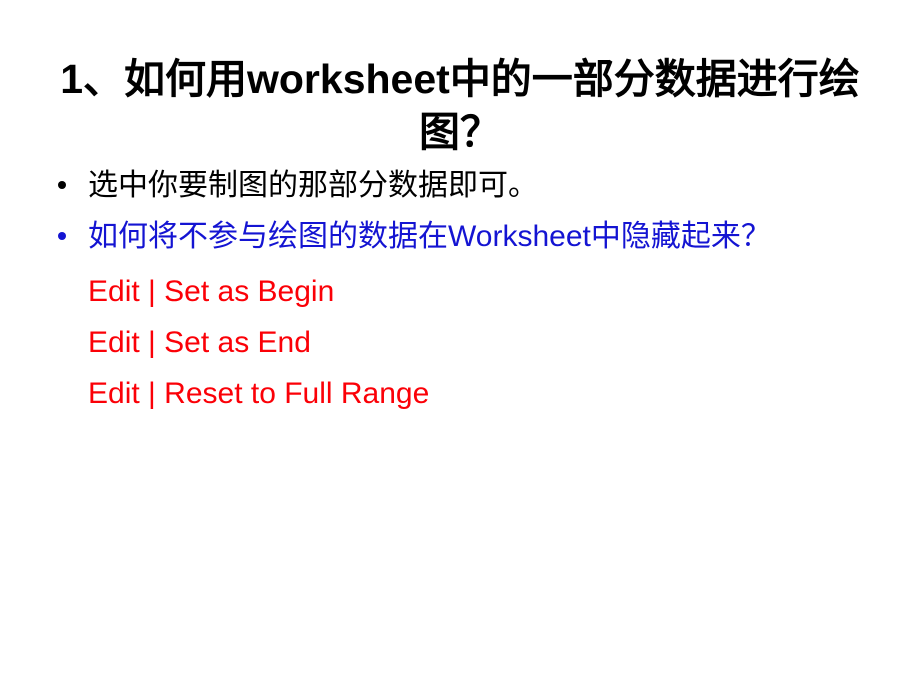  I want to click on list-item: 如何将不参与绘图的数据在Worksheet中隐藏起来？, so click(467, 236).